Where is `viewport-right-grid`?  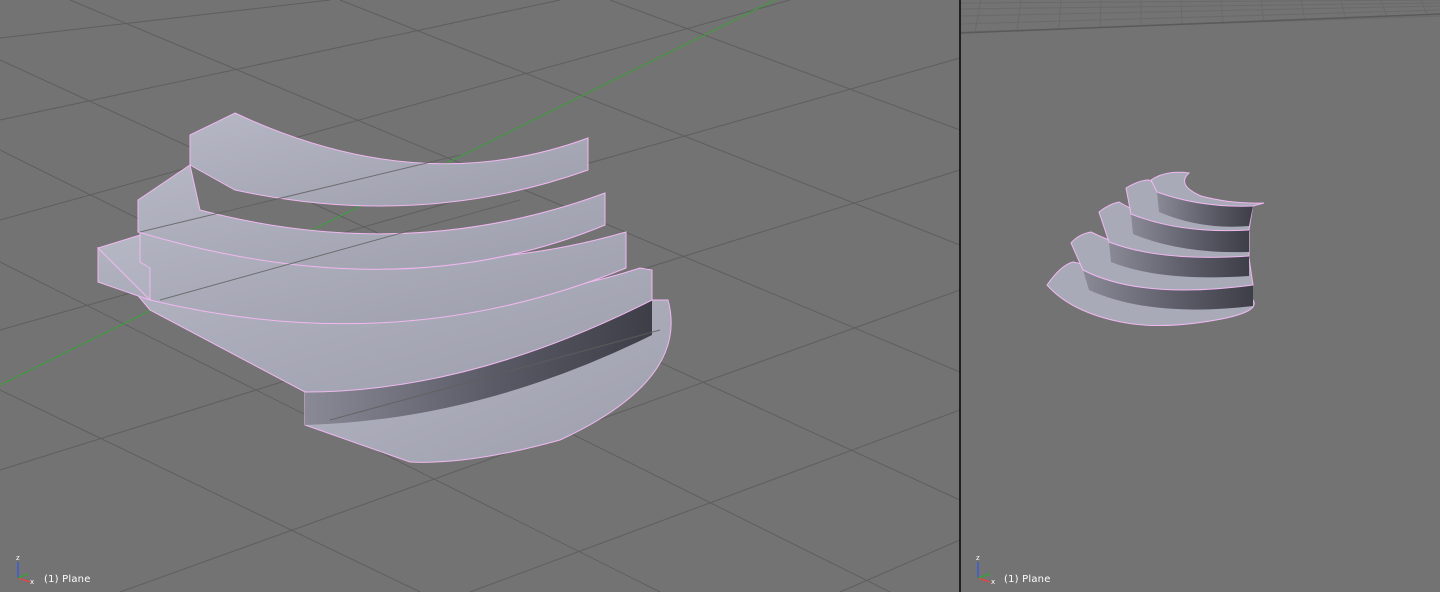
viewport-right-grid is located at coordinates (1200, 16).